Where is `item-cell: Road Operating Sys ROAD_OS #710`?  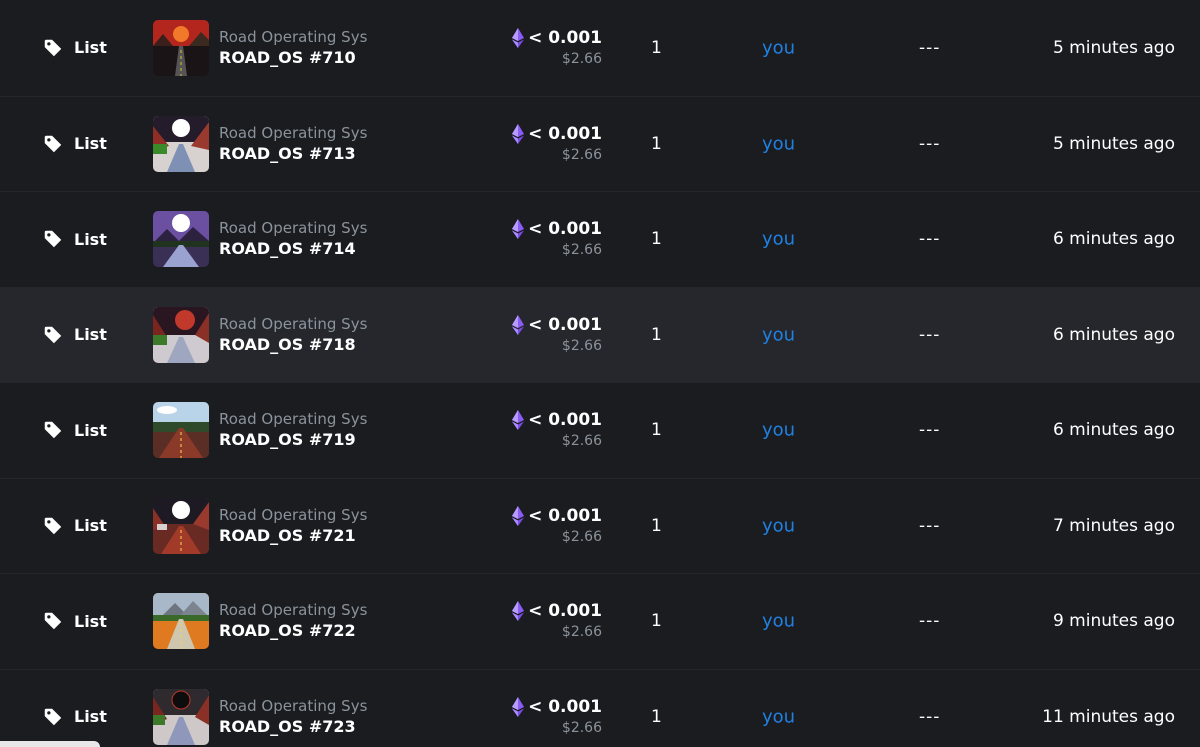
item-cell: Road Operating Sys ROAD_OS #710 is located at coordinates (260, 47).